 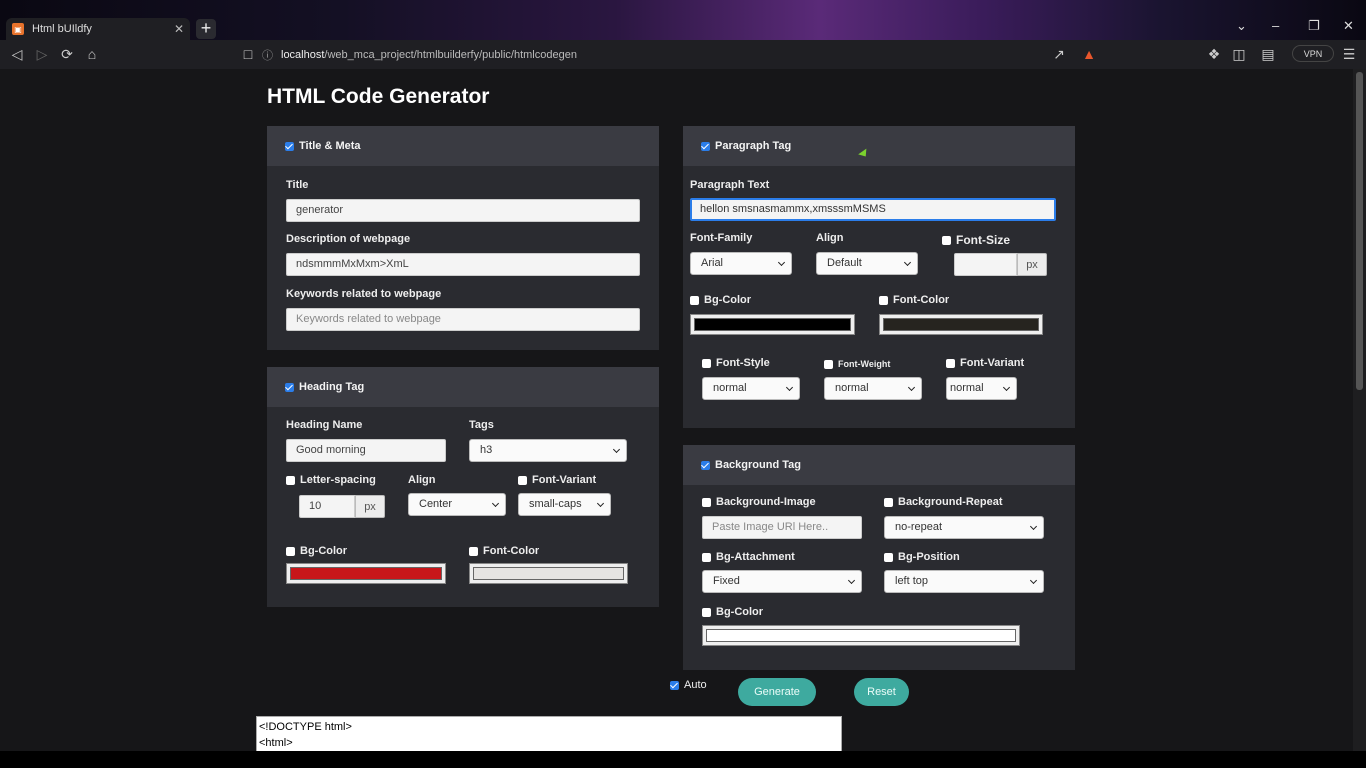 I want to click on paragraph-align-label: Align, so click(x=830, y=238).